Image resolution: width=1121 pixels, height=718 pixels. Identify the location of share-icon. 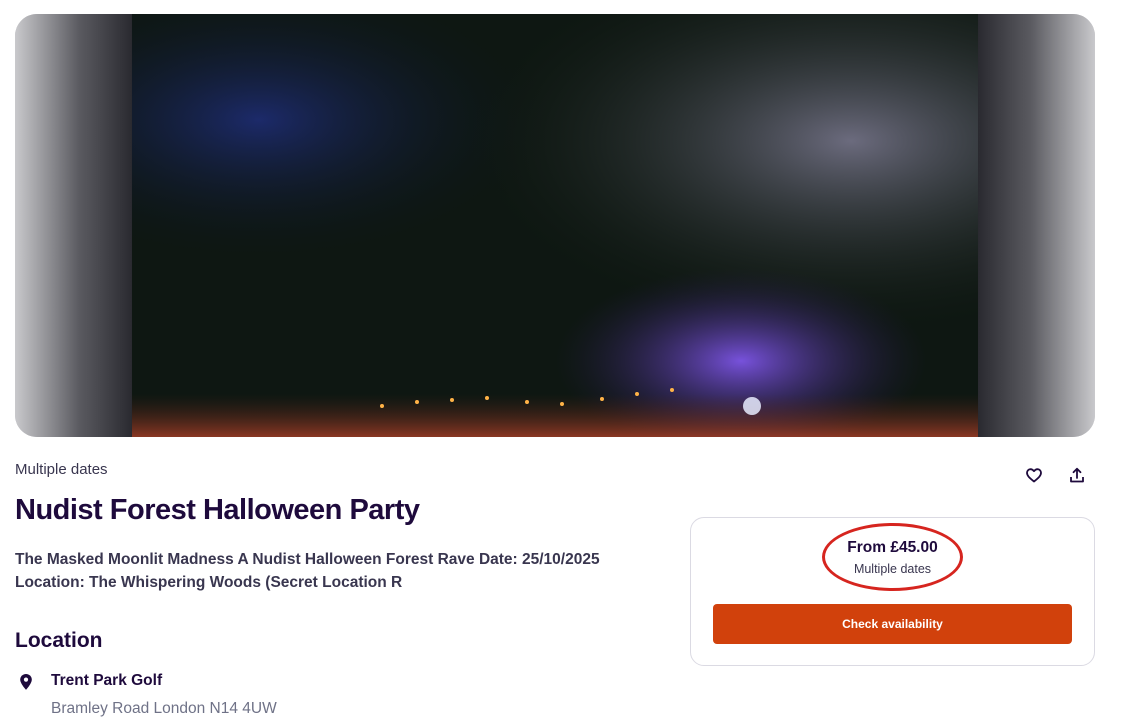
(1077, 475).